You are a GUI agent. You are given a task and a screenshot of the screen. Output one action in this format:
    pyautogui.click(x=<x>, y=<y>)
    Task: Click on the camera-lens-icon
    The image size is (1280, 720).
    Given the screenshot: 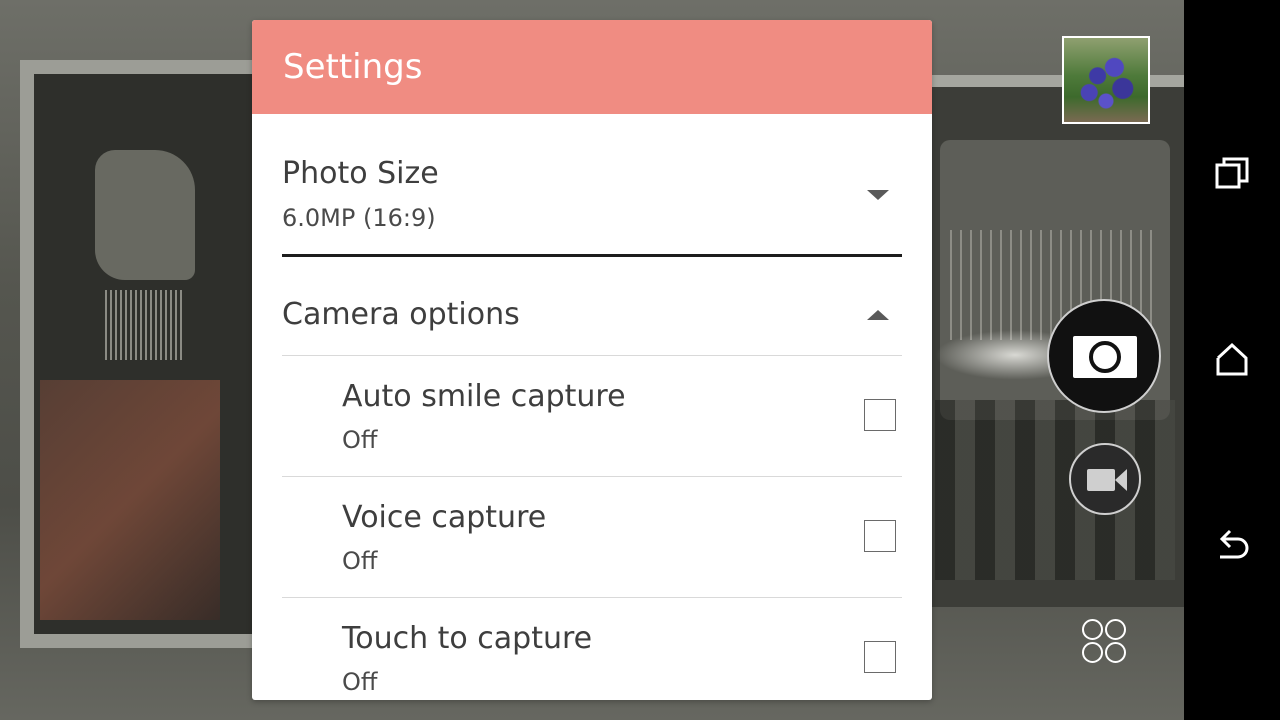 What is the action you would take?
    pyautogui.click(x=1105, y=357)
    